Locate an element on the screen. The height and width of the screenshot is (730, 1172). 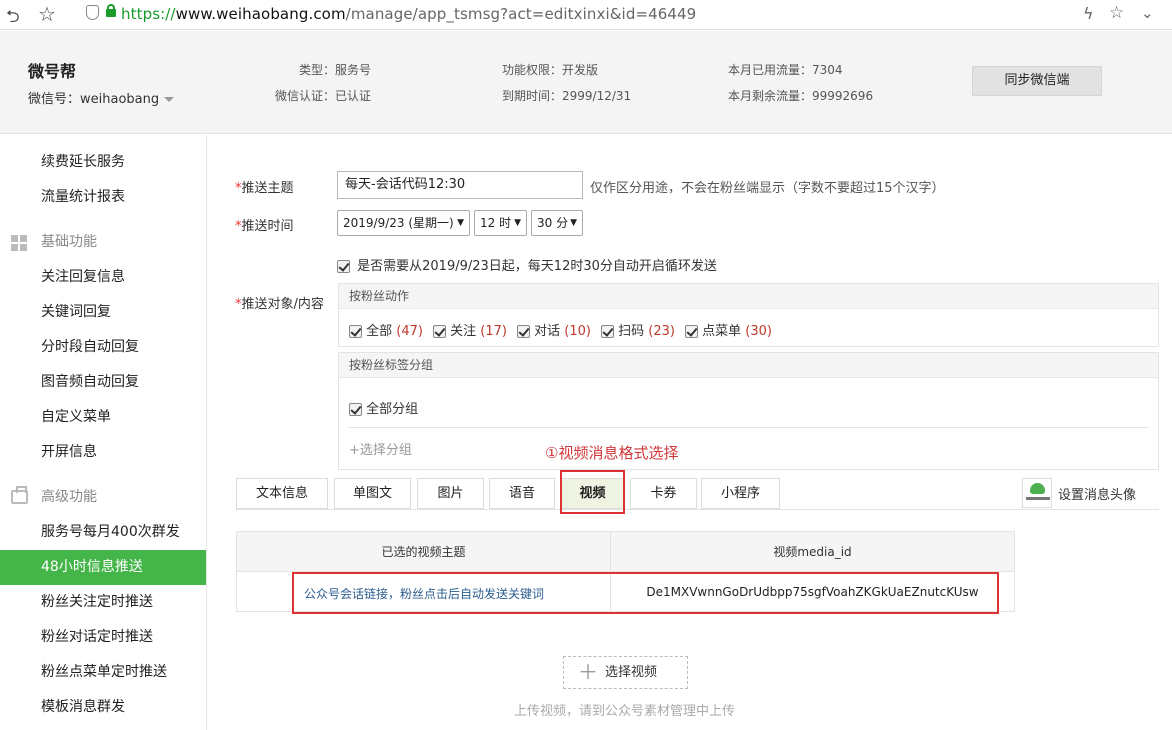
tab-coupon: 卡券 is located at coordinates (663, 493).